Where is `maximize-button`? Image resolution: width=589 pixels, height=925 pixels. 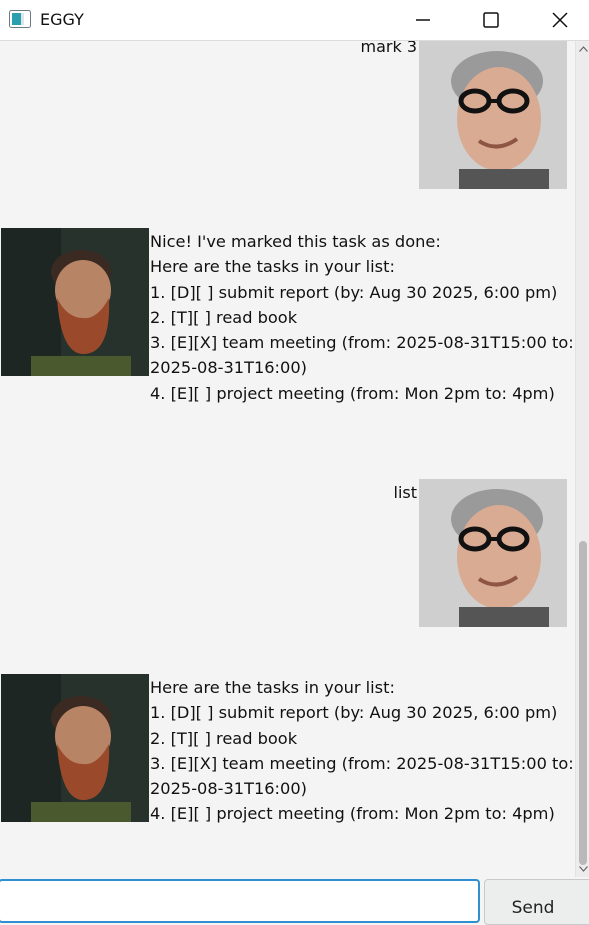
maximize-button is located at coordinates (491, 20).